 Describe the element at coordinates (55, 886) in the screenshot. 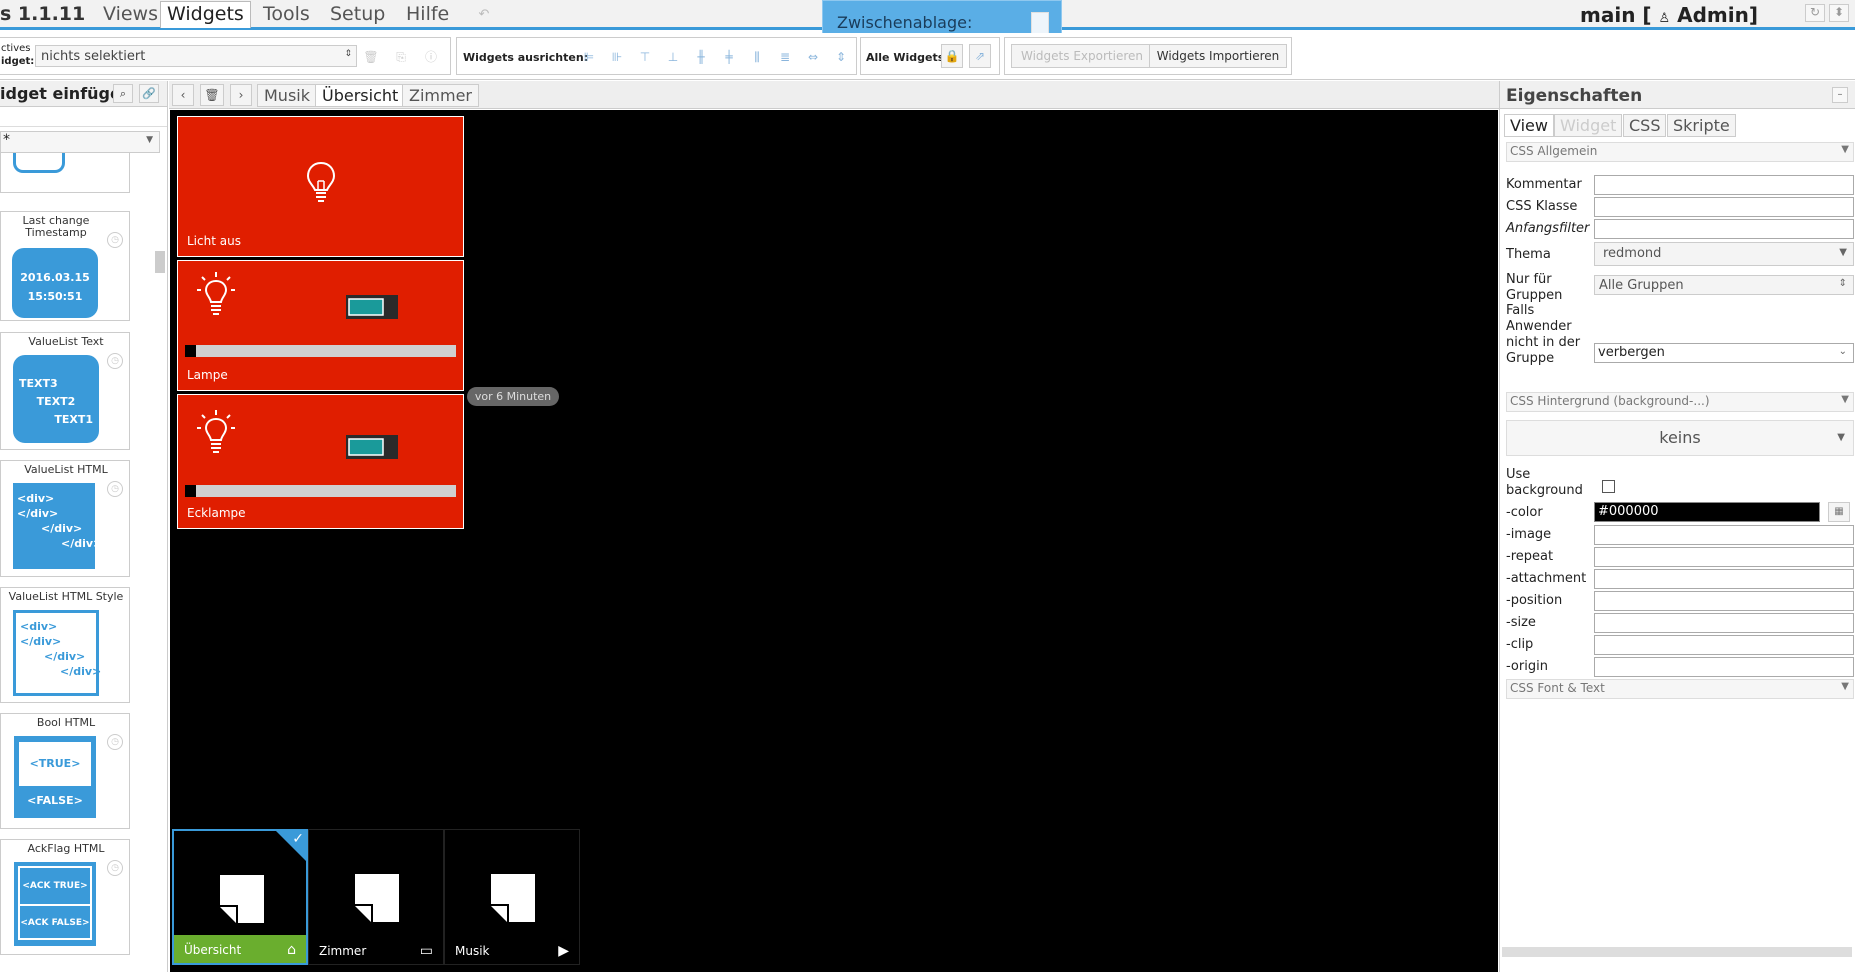

I see `preview-line: <ACK TRUE>` at that location.